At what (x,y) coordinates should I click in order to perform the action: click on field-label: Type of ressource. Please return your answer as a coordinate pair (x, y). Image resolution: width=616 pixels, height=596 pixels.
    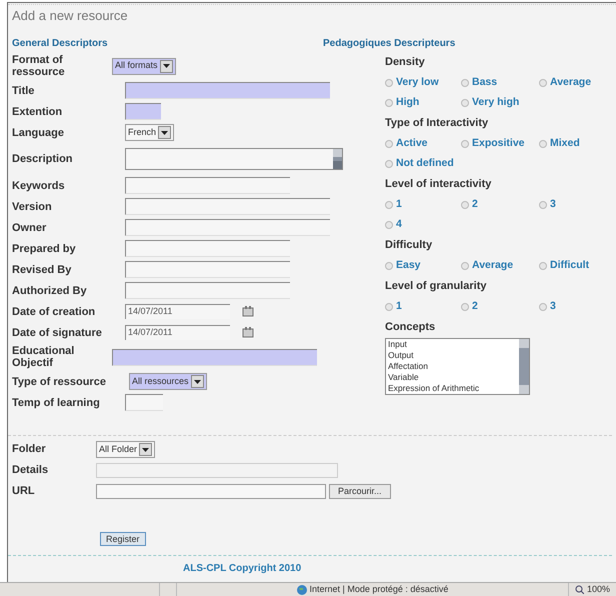
    Looking at the image, I should click on (59, 382).